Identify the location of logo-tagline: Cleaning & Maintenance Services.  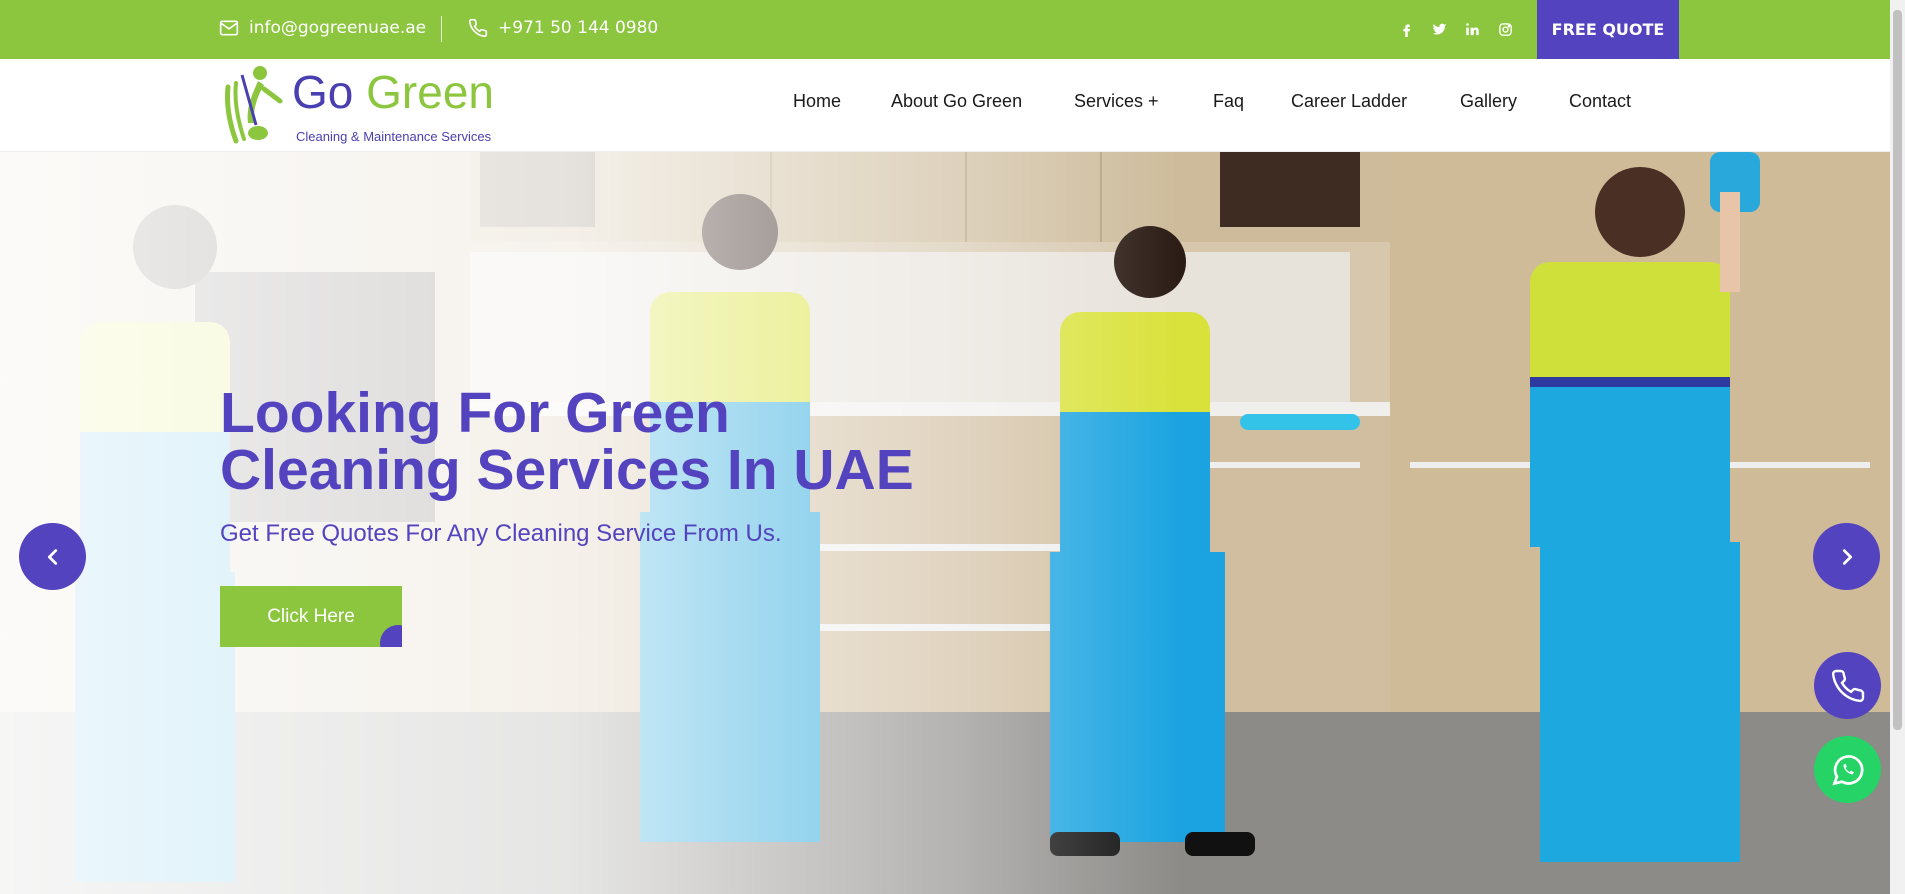
(394, 136).